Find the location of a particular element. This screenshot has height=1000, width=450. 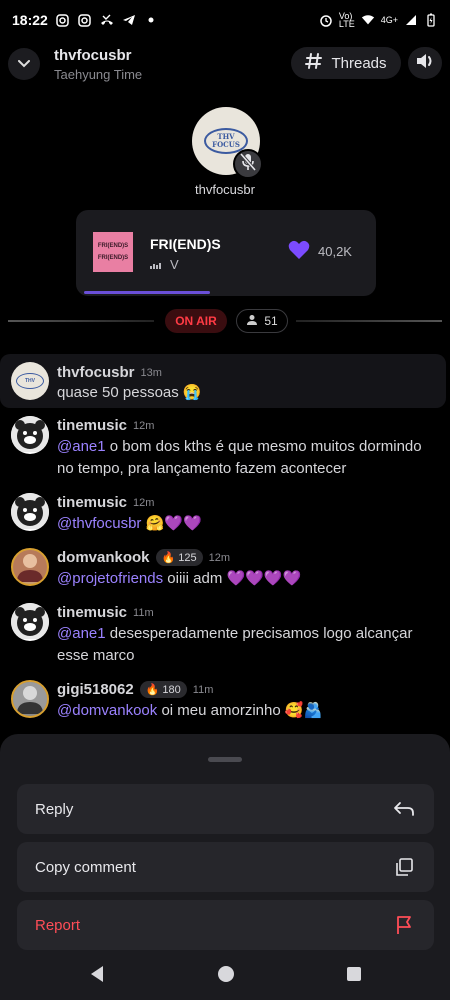

mic-muted-badge is located at coordinates (248, 164).